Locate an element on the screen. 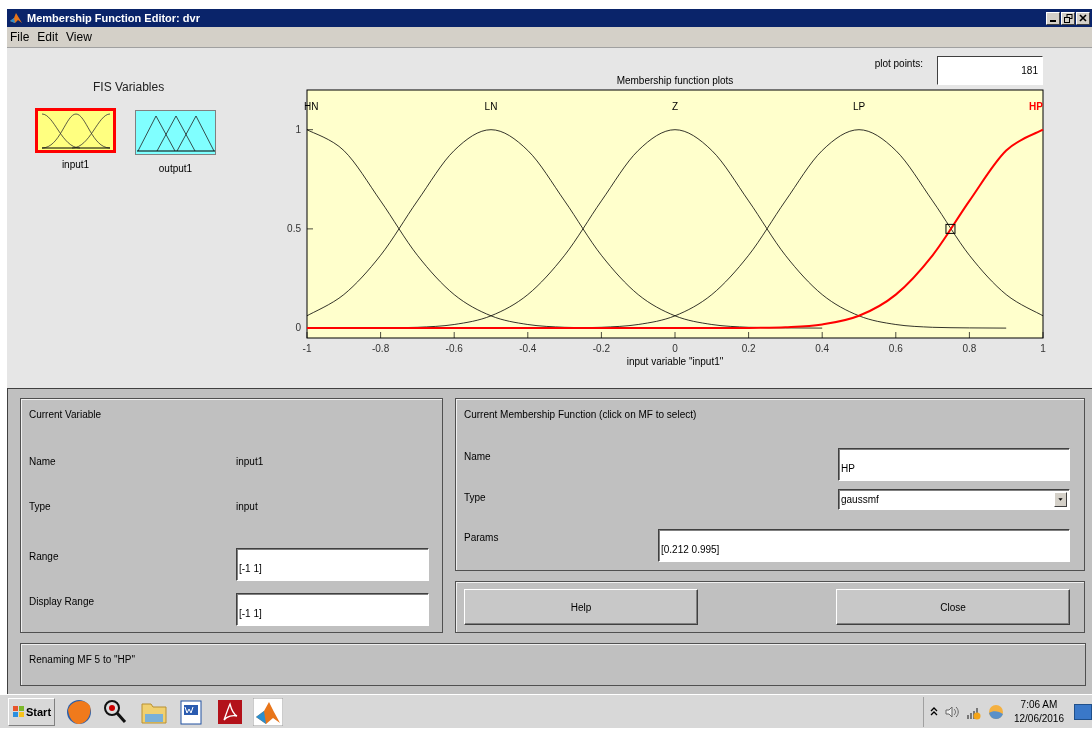 The height and width of the screenshot is (737, 1092). tick-label: 0.5 is located at coordinates (294, 228).